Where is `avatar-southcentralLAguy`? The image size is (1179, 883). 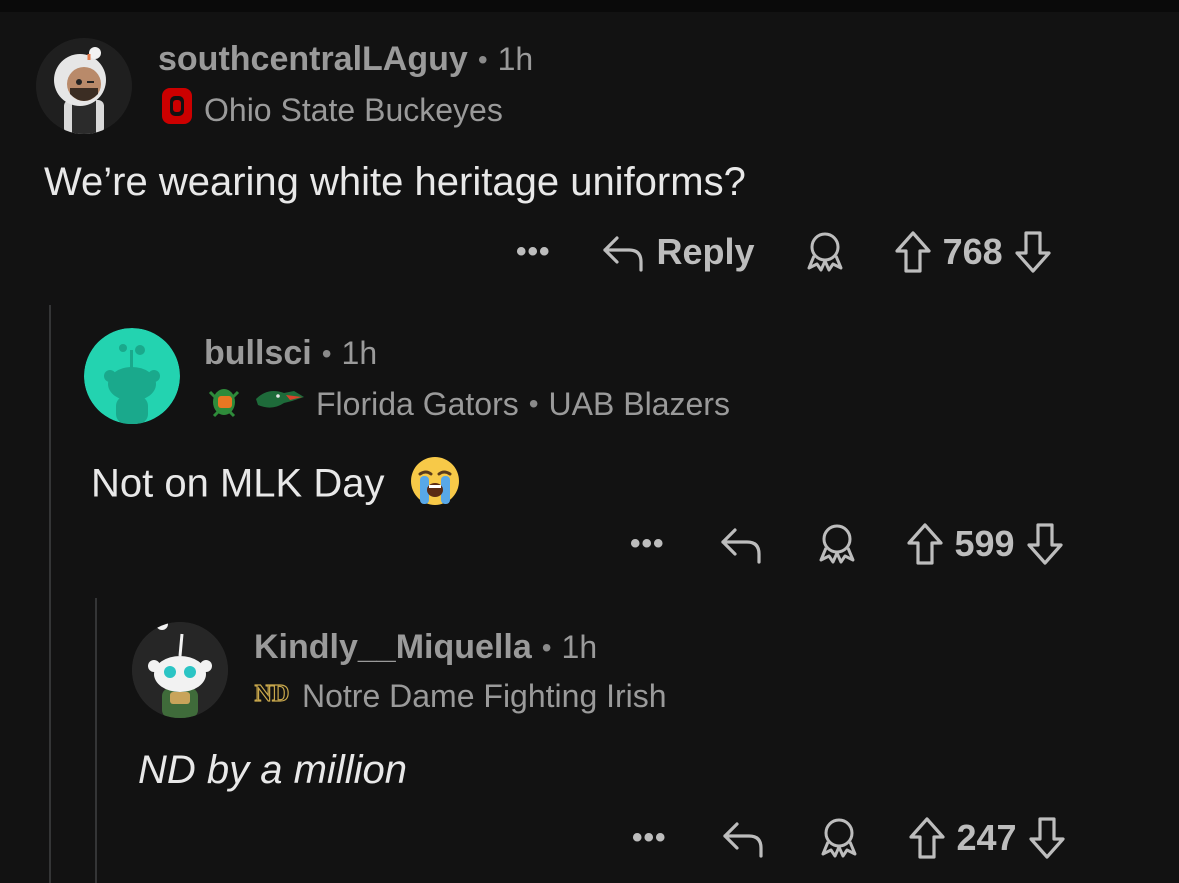 avatar-southcentralLAguy is located at coordinates (84, 86).